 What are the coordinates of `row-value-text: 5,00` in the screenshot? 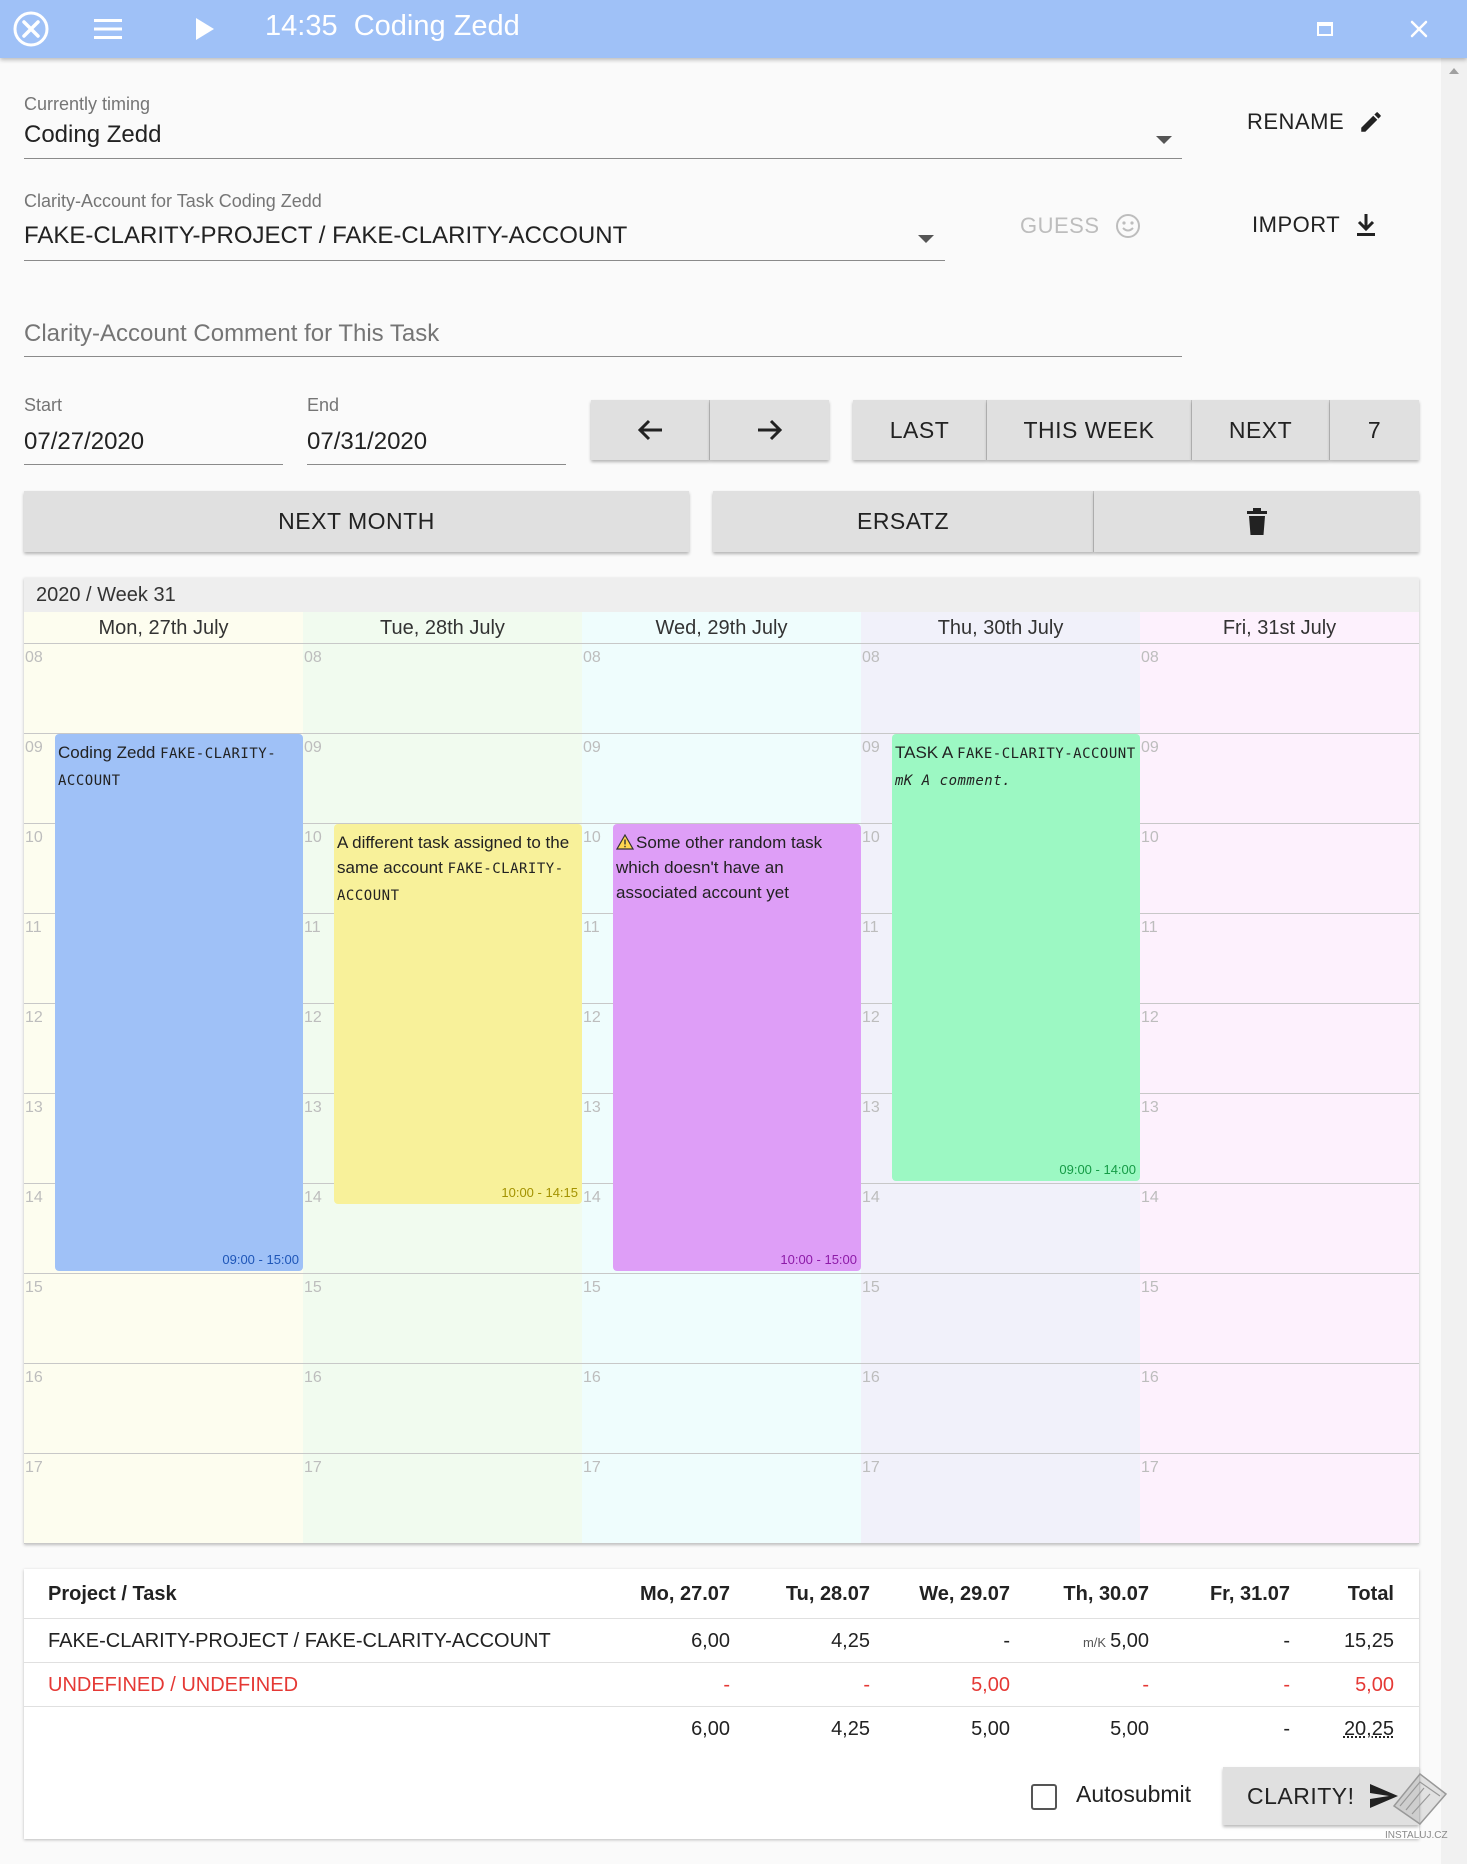 It's located at (1129, 1641).